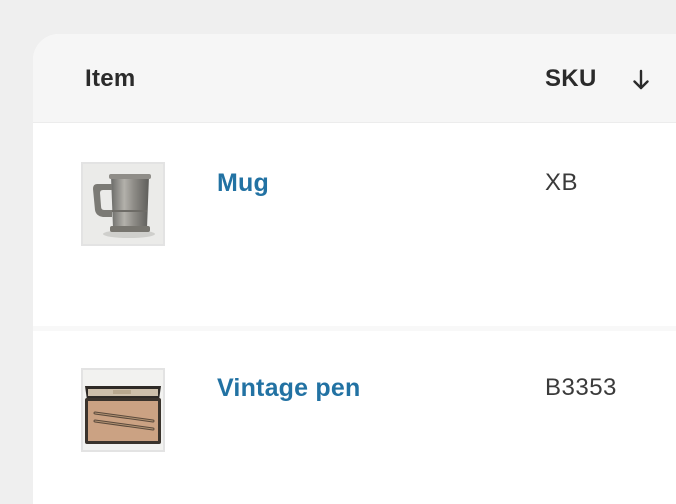 The image size is (676, 504). Describe the element at coordinates (243, 183) in the screenshot. I see `item-link-mug: Mug` at that location.